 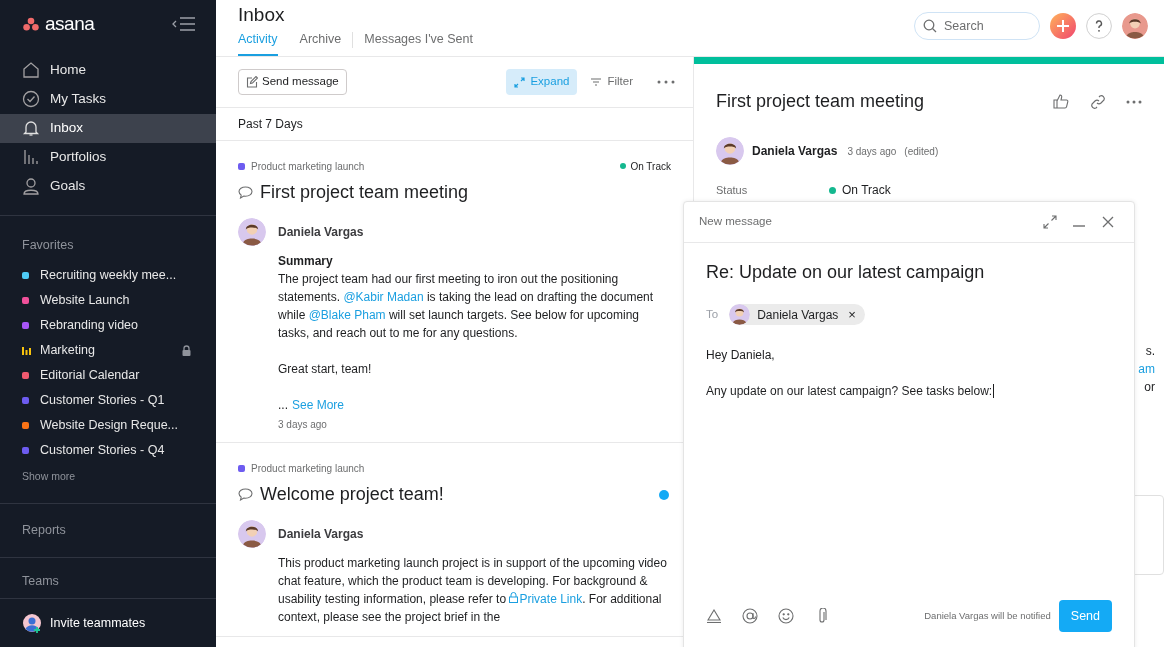 What do you see at coordinates (850, 391) in the screenshot?
I see `message-text: Any update on our latest campaign? See tasks below:` at bounding box center [850, 391].